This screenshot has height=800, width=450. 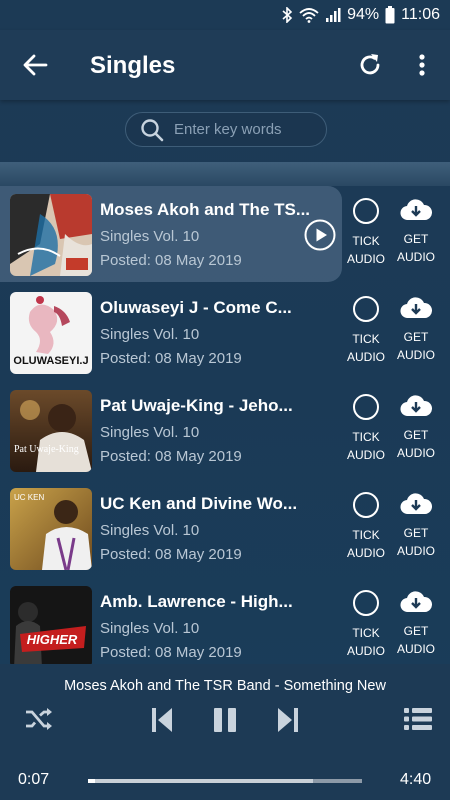 I want to click on more-vert-icon, so click(x=422, y=65).